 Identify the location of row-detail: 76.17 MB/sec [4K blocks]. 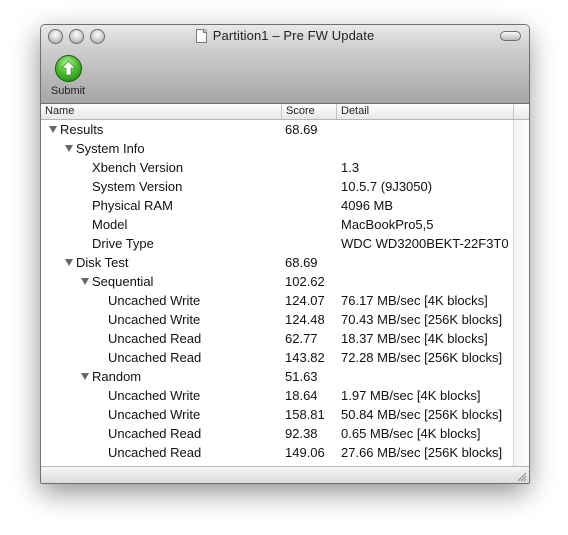
(414, 300).